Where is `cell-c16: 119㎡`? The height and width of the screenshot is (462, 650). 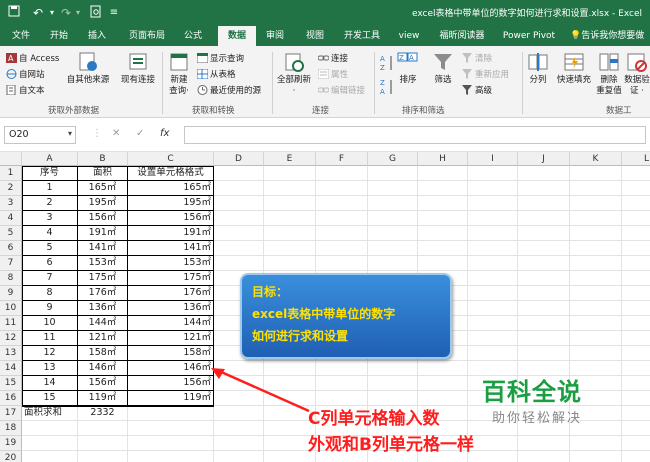 cell-c16: 119㎡ is located at coordinates (170, 398).